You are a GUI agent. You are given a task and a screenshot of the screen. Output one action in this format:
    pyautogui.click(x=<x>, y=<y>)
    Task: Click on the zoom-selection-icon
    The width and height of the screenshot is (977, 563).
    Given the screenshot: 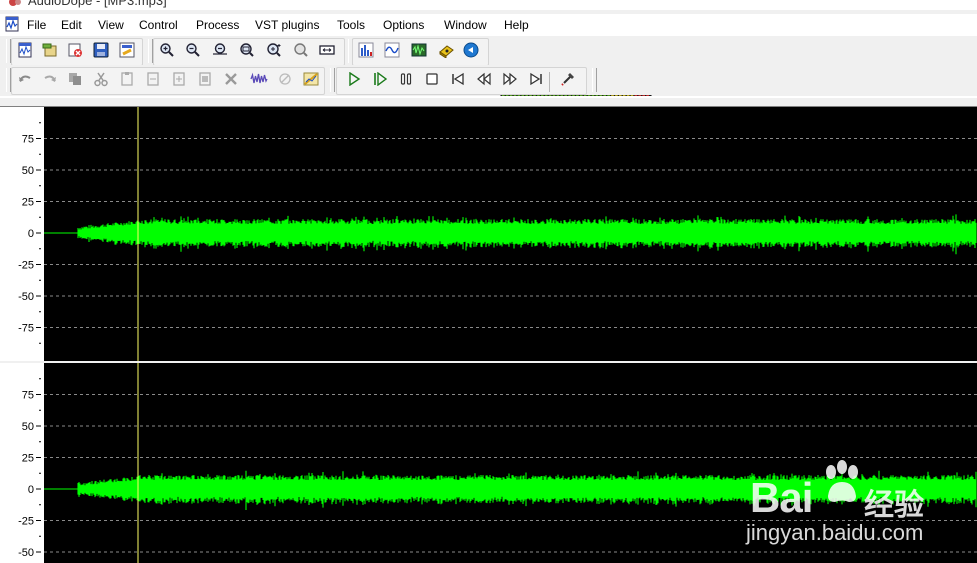 What is the action you would take?
    pyautogui.click(x=274, y=51)
    